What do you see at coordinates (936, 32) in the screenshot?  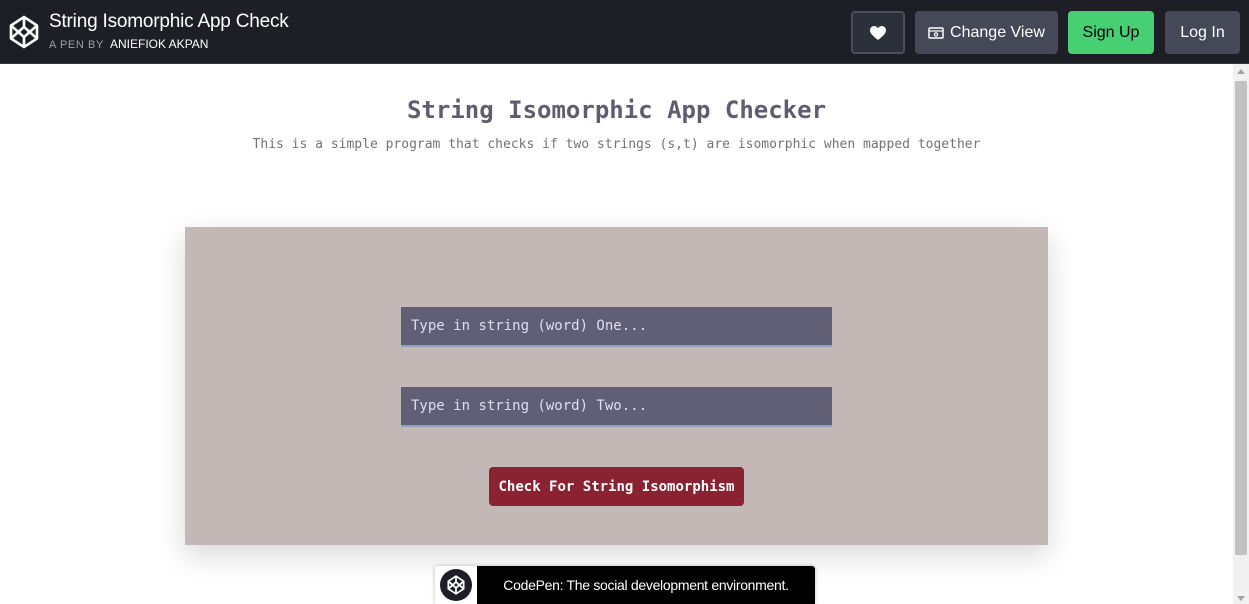 I see `layout-icon` at bounding box center [936, 32].